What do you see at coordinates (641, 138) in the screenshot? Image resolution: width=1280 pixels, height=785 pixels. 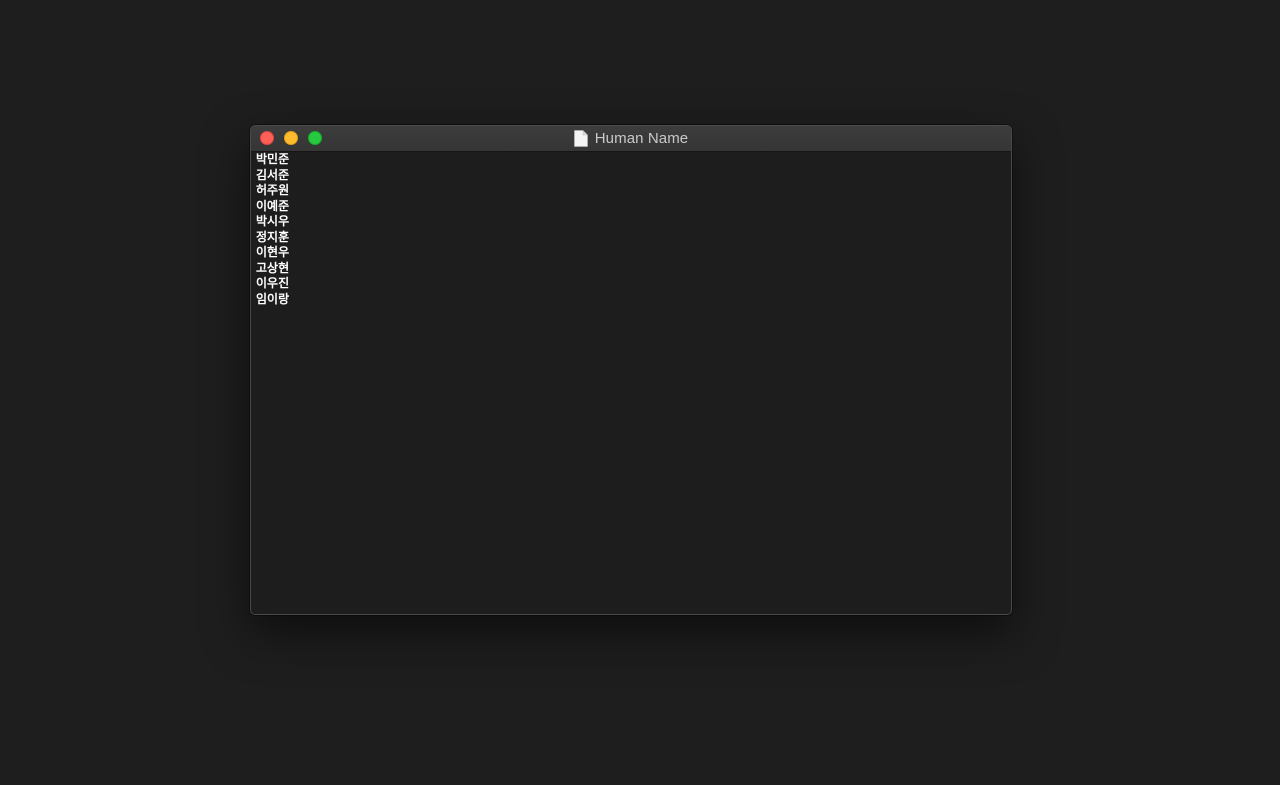 I see `window-title: Human Name` at bounding box center [641, 138].